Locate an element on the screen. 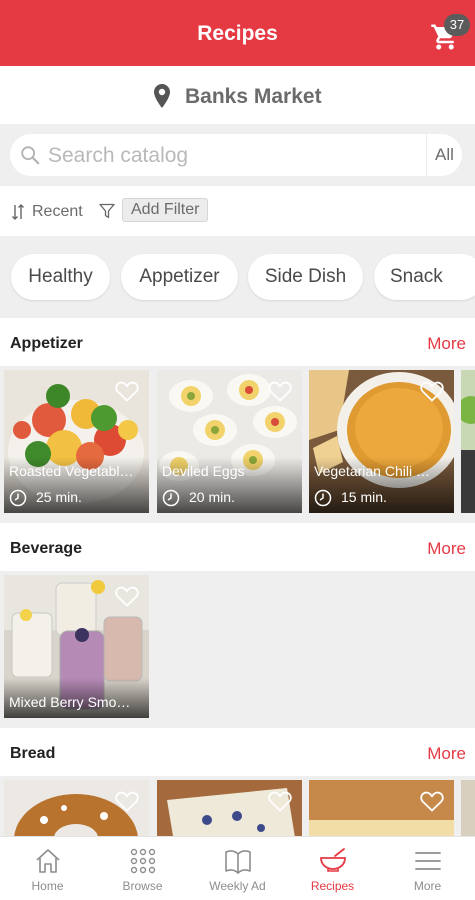 This screenshot has width=475, height=900. section-header-beverage: Beverage More is located at coordinates (237, 547).